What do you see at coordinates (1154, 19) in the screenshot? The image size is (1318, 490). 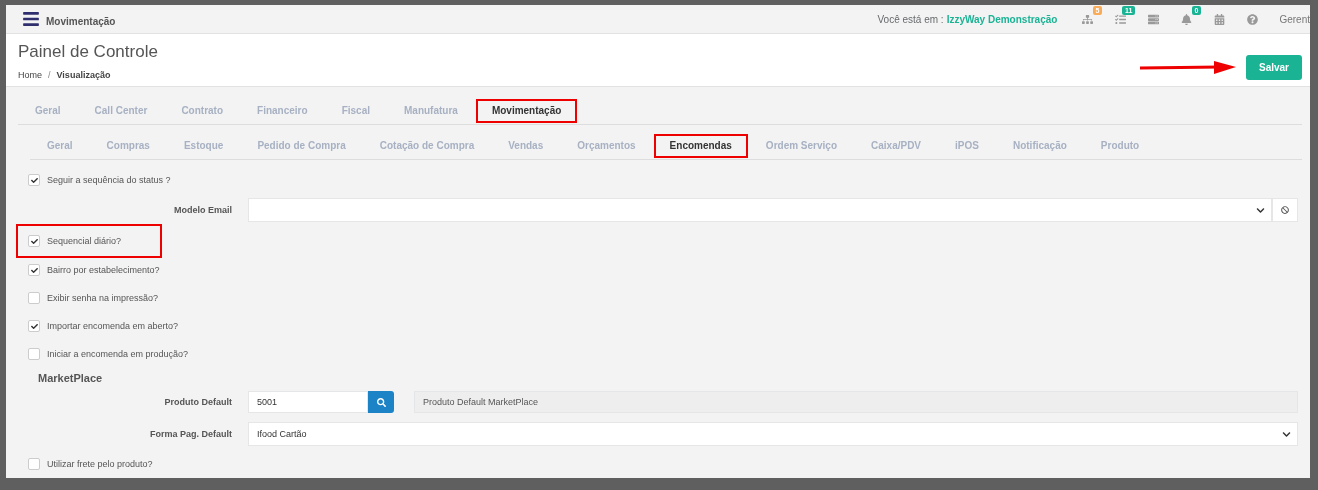 I see `server-icon` at bounding box center [1154, 19].